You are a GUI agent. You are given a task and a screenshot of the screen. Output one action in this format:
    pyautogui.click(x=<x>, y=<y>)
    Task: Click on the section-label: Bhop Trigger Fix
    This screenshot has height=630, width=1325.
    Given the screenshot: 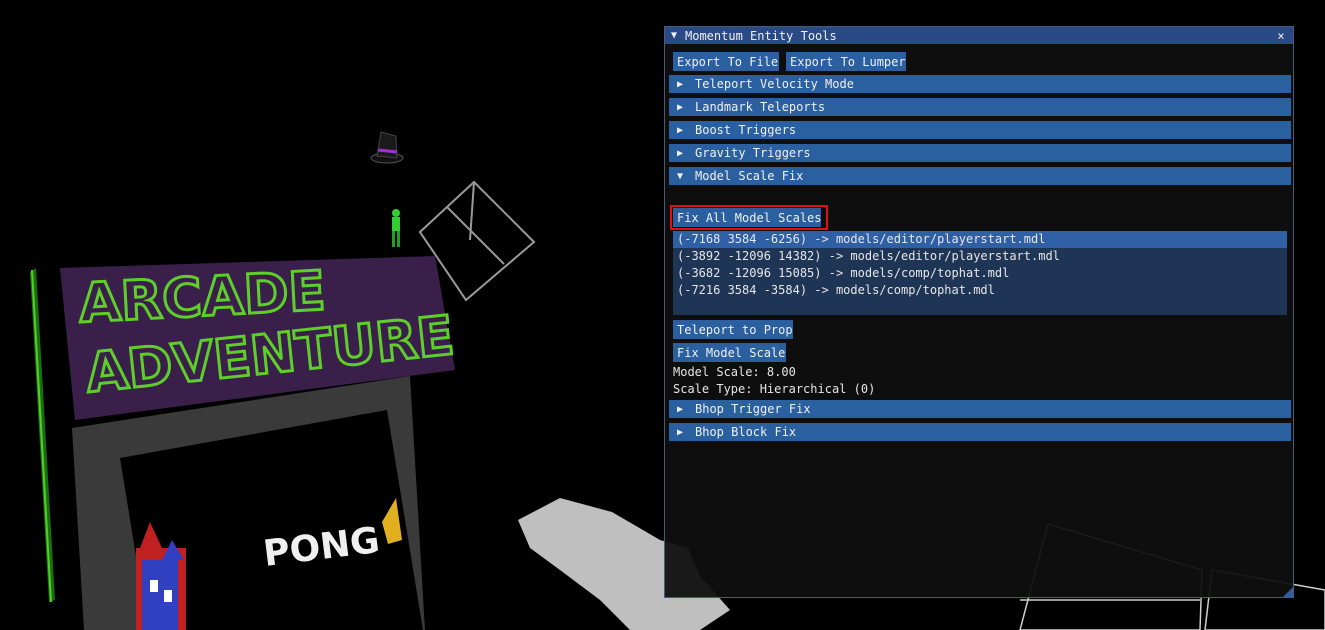 What is the action you would take?
    pyautogui.click(x=753, y=409)
    